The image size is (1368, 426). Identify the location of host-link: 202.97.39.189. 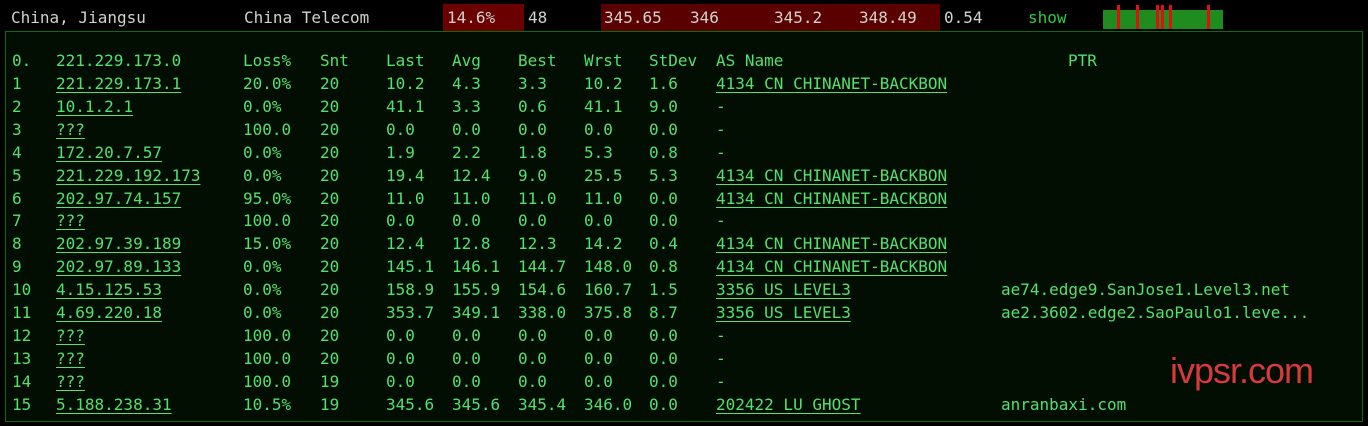
(118, 244).